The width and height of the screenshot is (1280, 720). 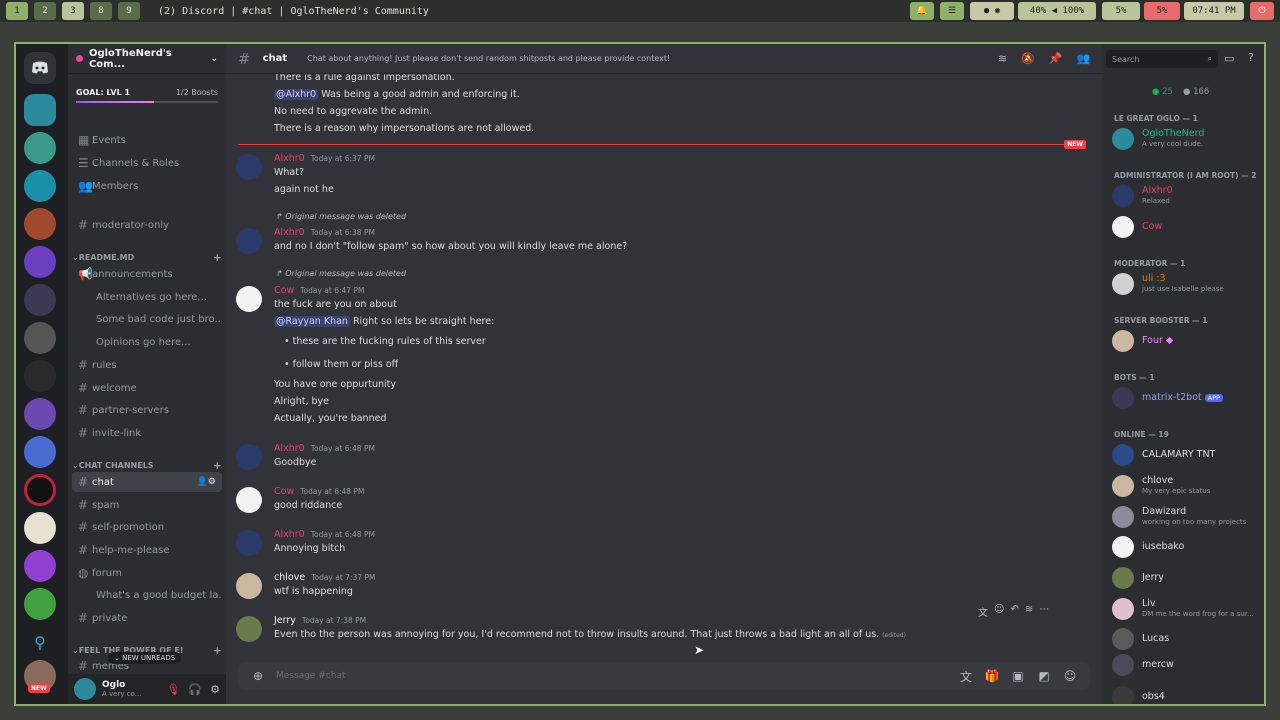 I want to click on channel-welcome: # welcome, so click(x=147, y=388).